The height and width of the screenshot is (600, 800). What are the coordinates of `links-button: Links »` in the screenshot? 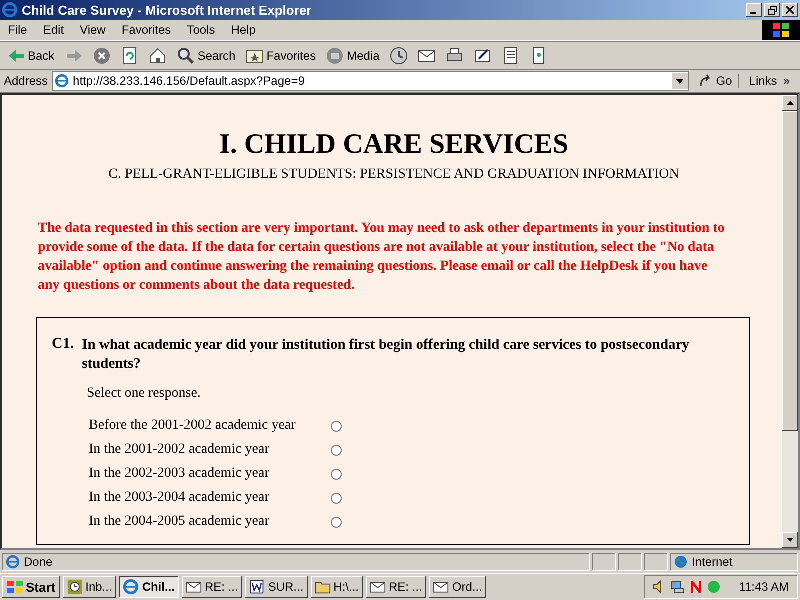 It's located at (769, 81).